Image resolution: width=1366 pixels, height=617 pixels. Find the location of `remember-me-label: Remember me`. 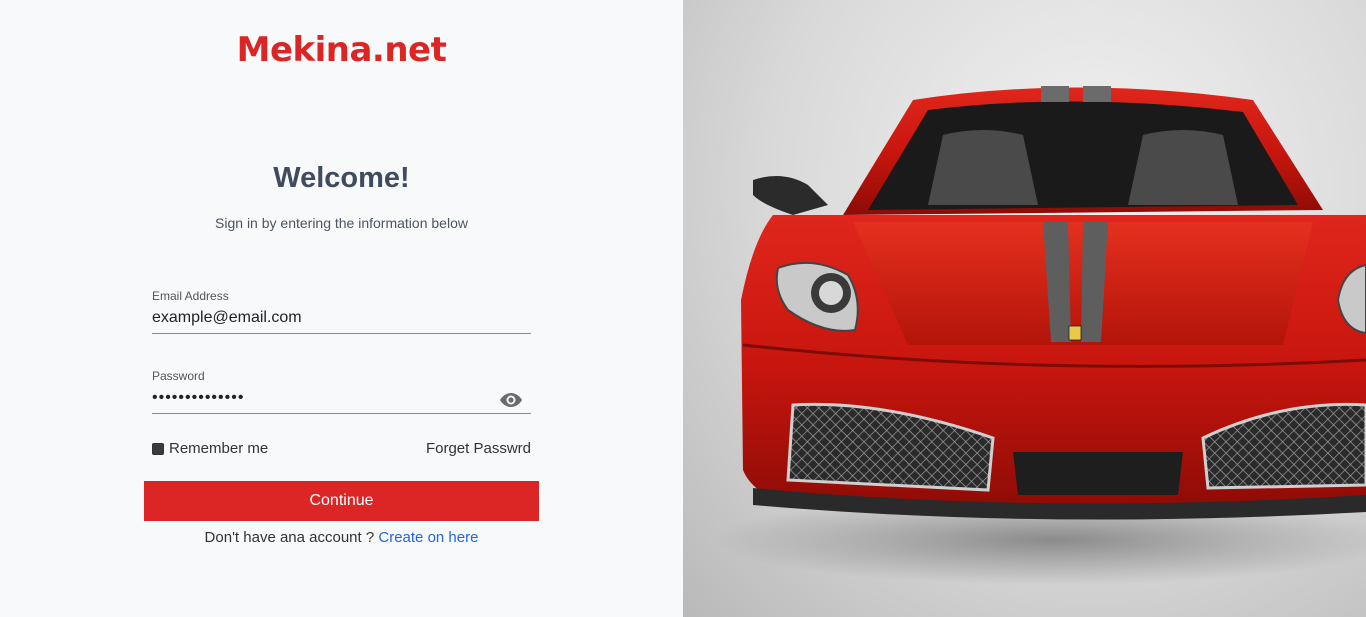

remember-me-label: Remember me is located at coordinates (218, 448).